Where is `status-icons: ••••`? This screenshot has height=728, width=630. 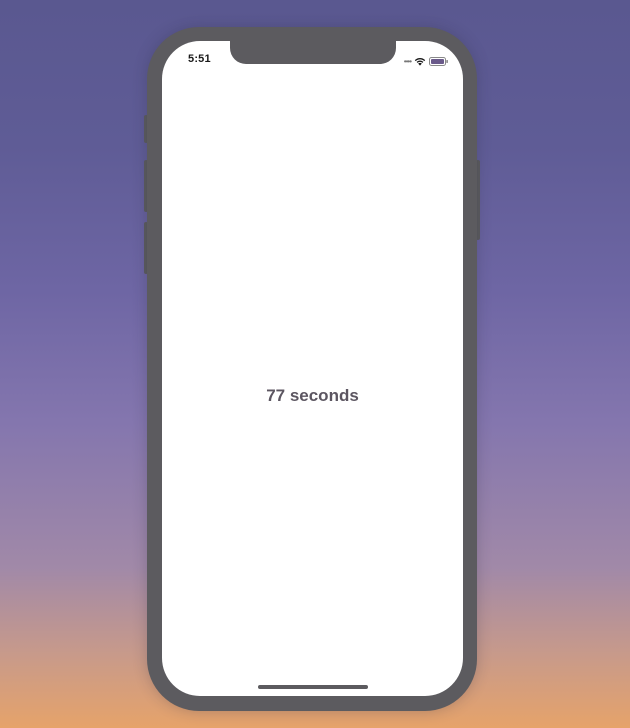 status-icons: •••• is located at coordinates (426, 62).